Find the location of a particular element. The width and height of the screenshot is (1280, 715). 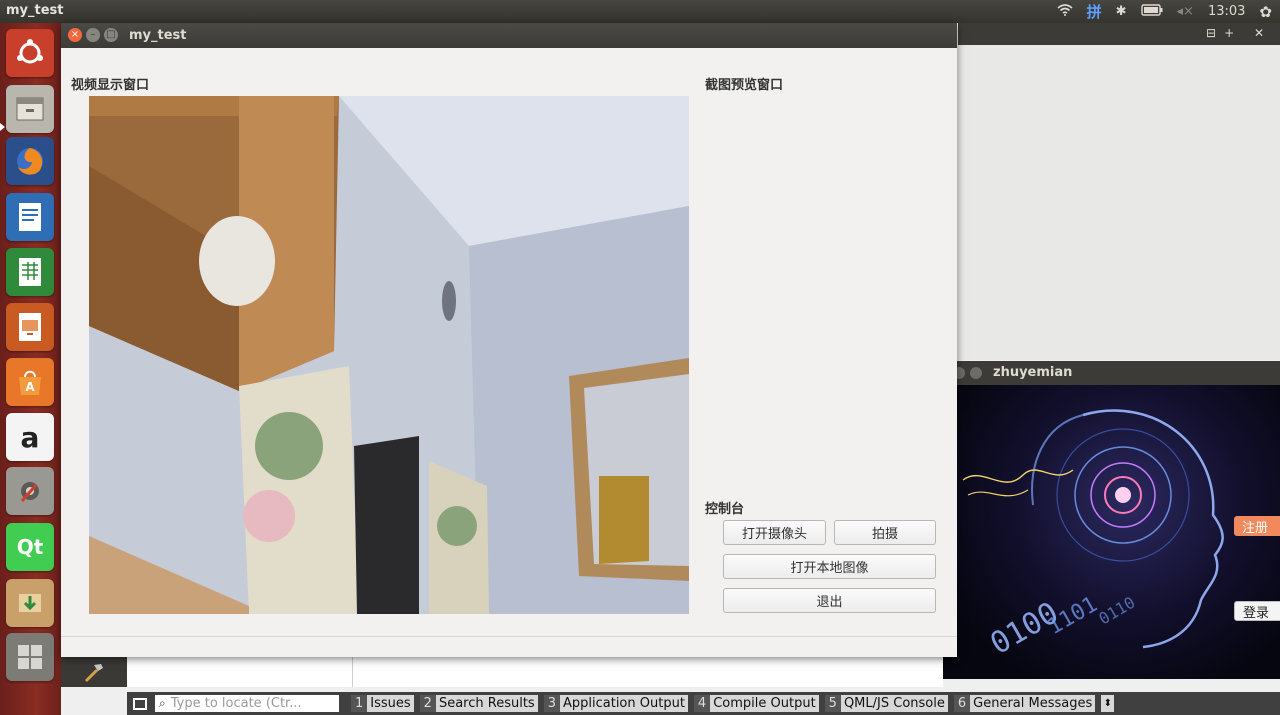

qt-label: Qt is located at coordinates (30, 547).